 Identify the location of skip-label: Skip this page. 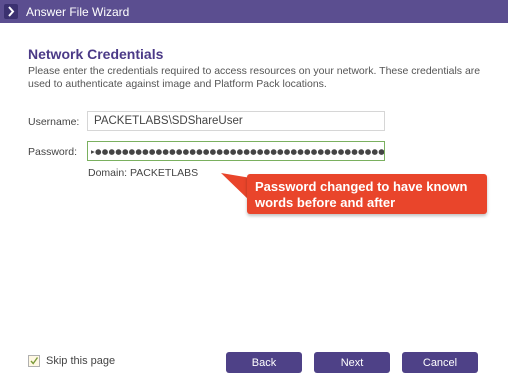
(81, 361).